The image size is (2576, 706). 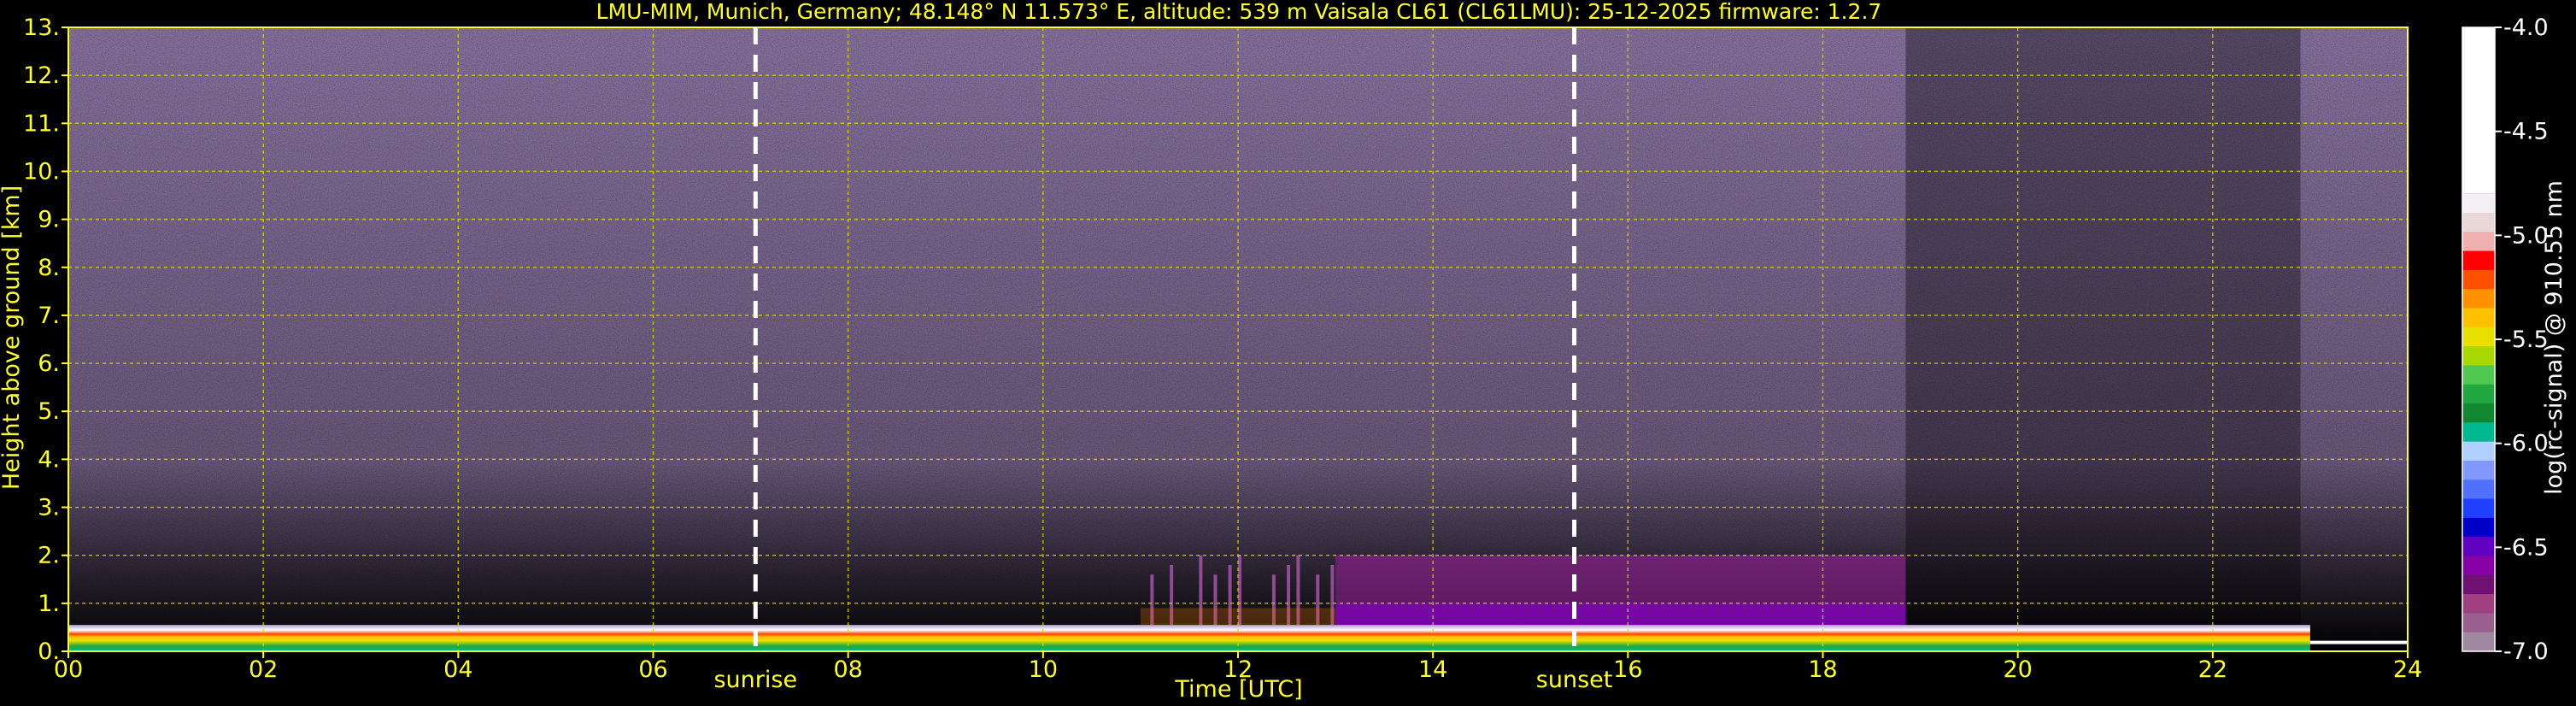 What do you see at coordinates (1189, 638) in the screenshot?
I see `surface-layer` at bounding box center [1189, 638].